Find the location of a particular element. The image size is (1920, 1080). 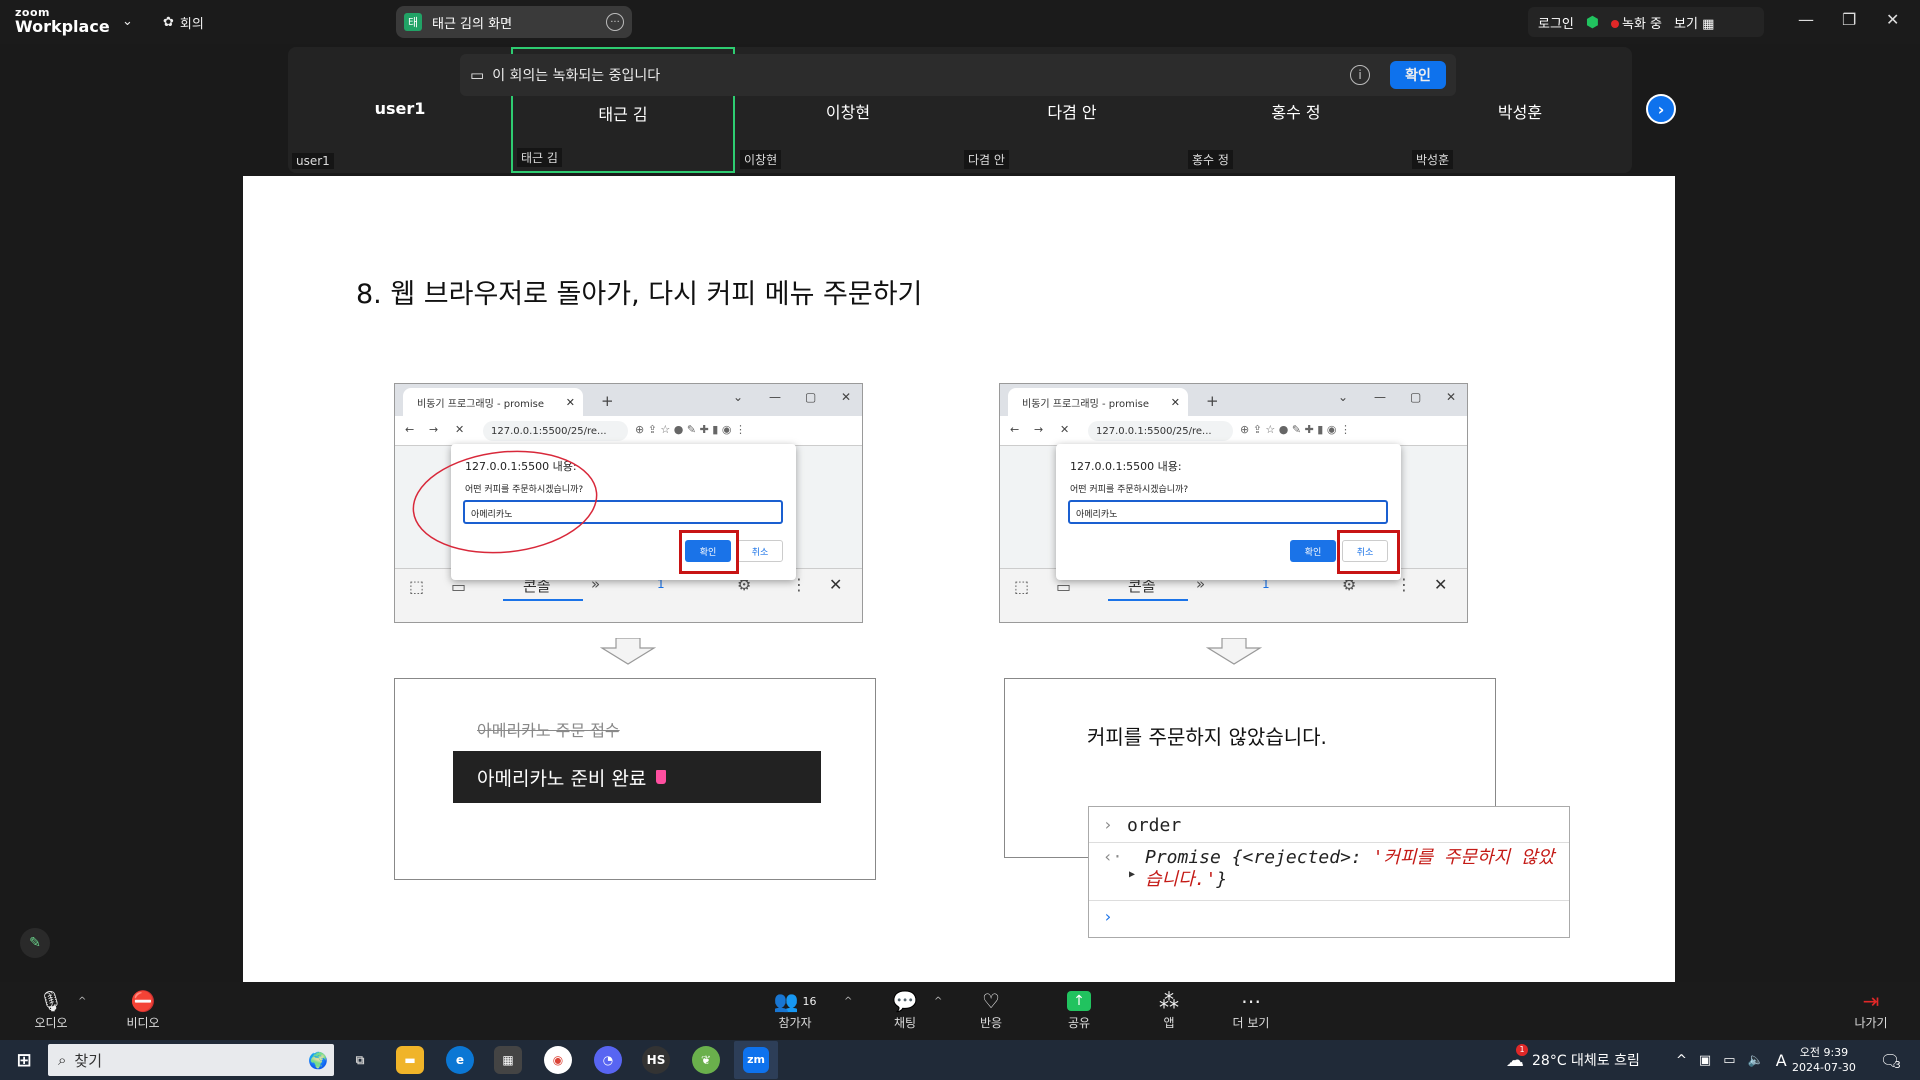

dialog-ok-button: 확인 is located at coordinates (1313, 551).